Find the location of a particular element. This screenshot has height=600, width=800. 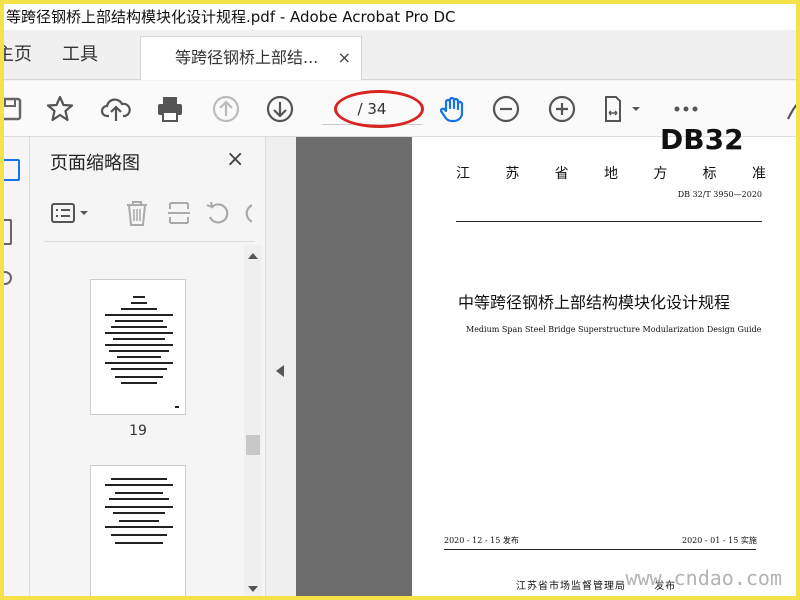

page-down-icon is located at coordinates (280, 109).